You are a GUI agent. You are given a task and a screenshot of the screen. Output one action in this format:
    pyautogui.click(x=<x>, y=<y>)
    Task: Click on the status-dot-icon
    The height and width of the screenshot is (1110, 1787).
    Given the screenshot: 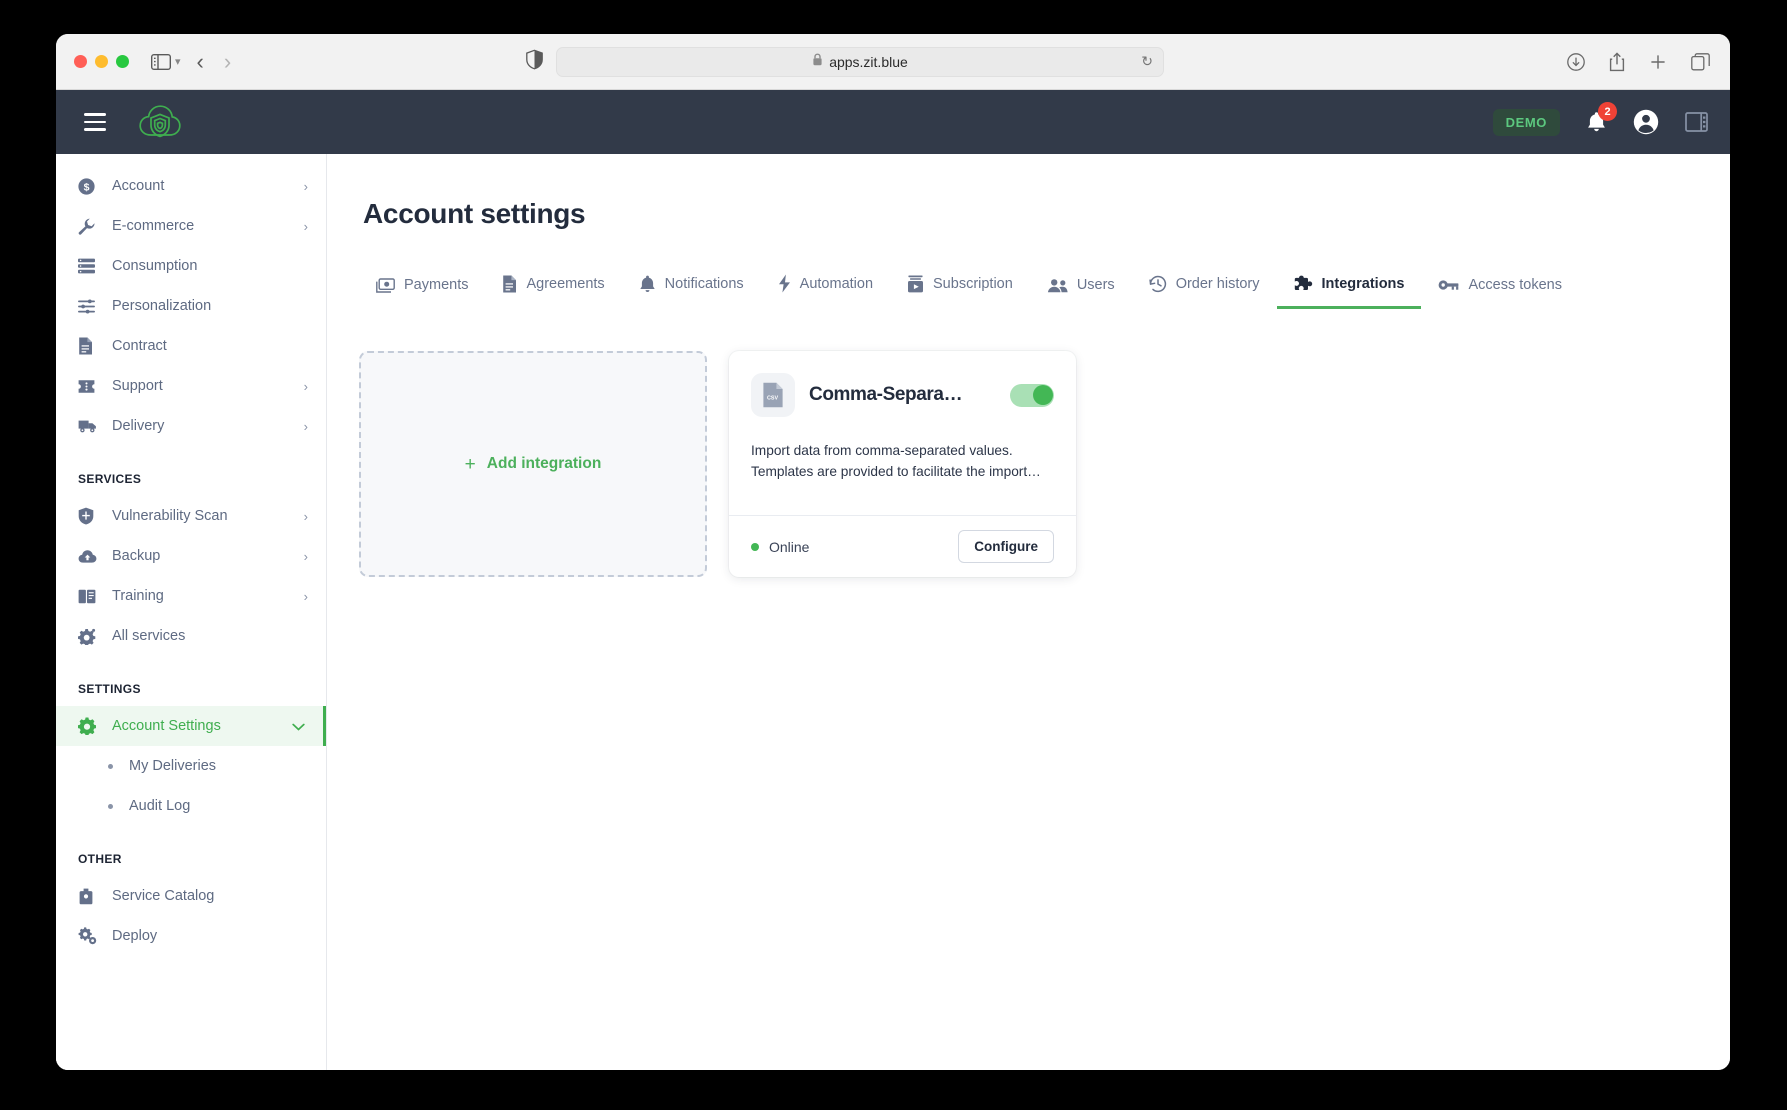 What is the action you would take?
    pyautogui.click(x=755, y=546)
    